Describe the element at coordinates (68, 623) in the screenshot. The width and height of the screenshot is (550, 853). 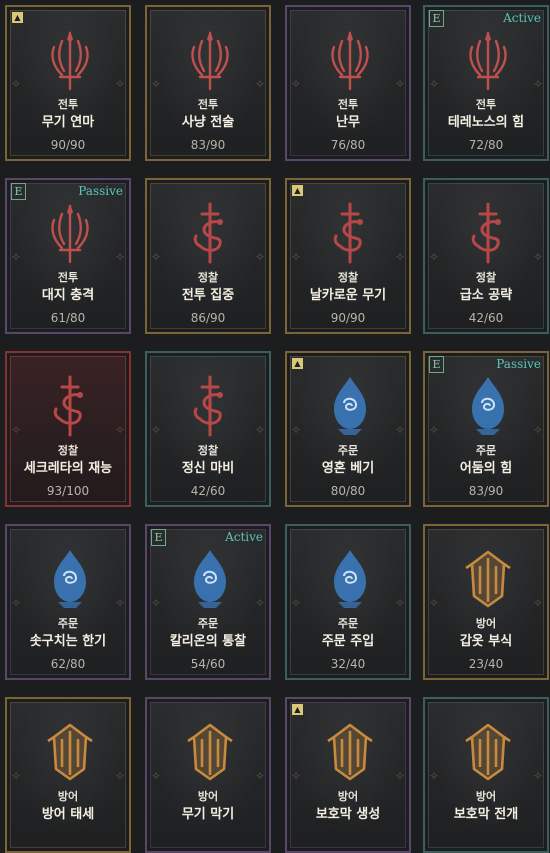
I see `skill-category: 주문` at that location.